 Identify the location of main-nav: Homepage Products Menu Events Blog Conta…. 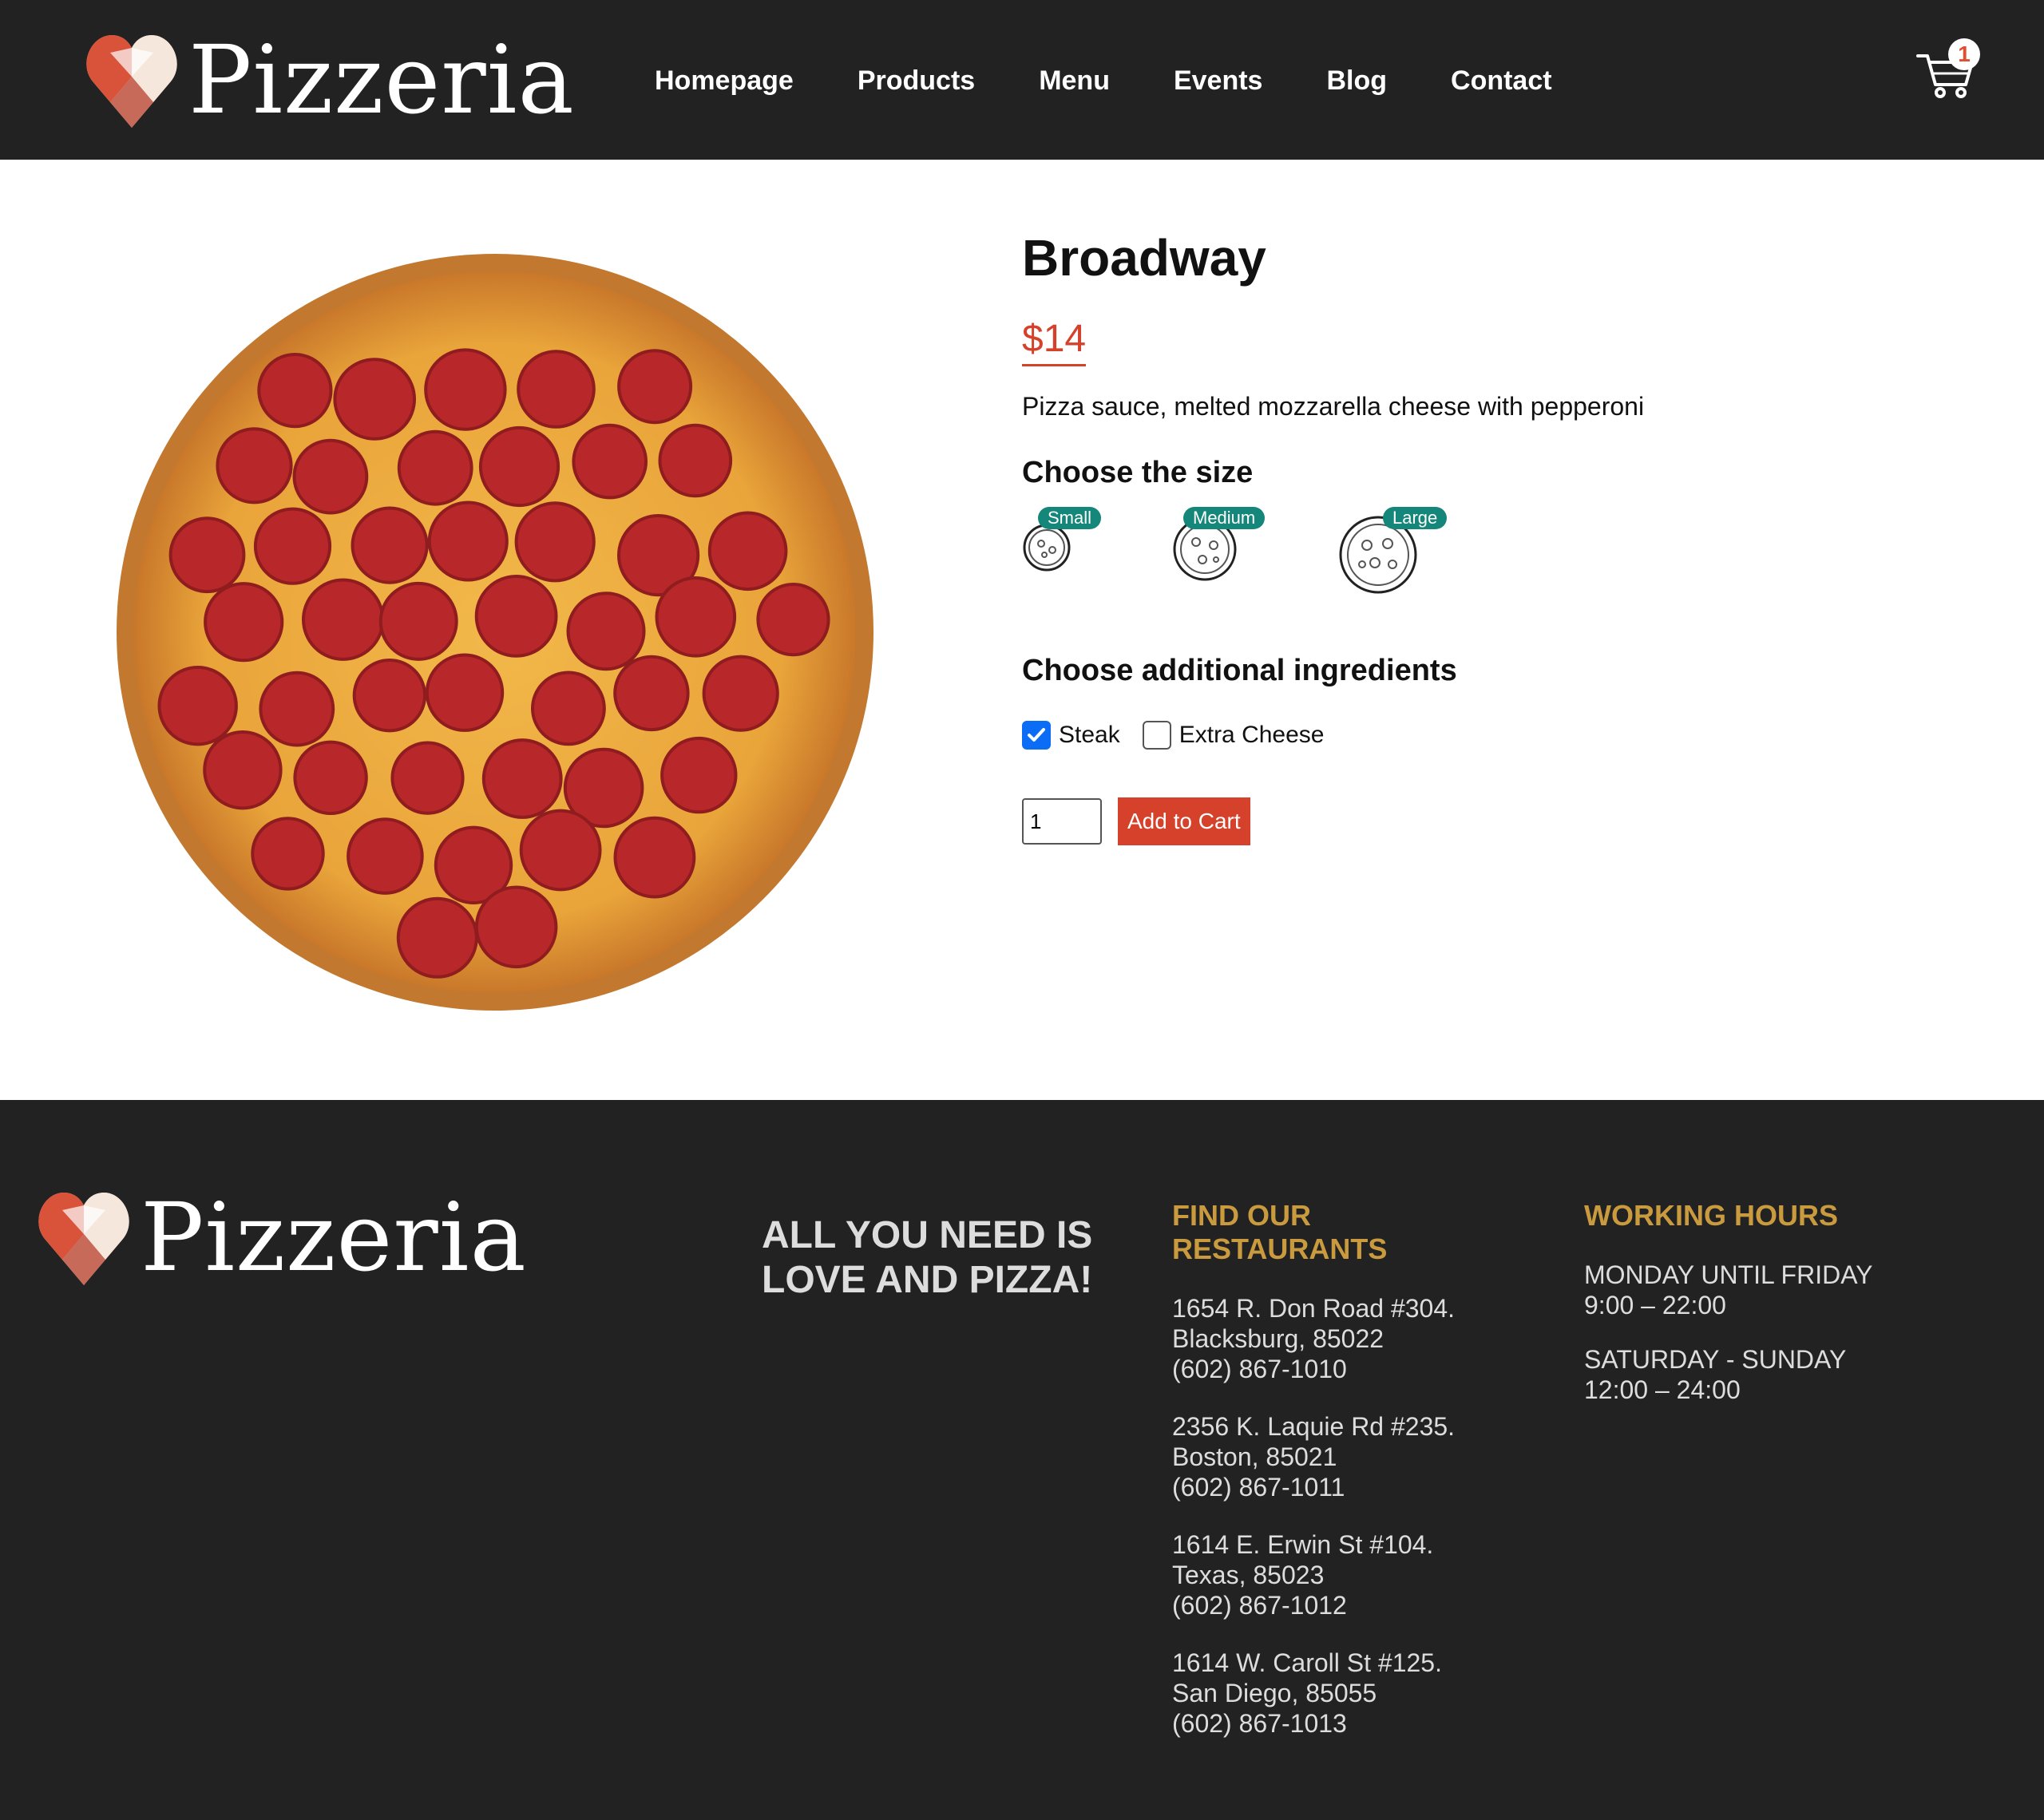
(1135, 80).